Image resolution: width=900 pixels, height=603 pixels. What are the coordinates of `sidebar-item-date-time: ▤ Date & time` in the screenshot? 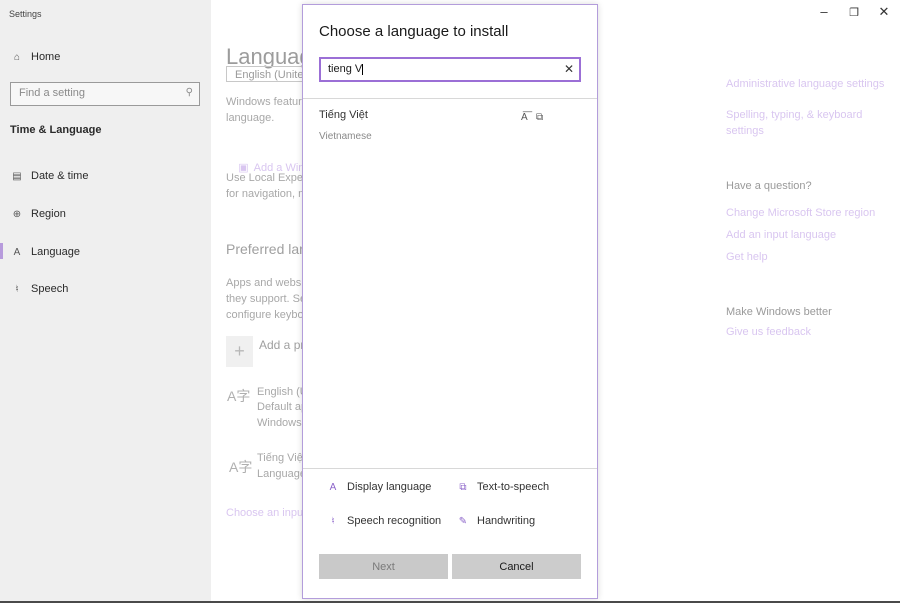 It's located at (49, 176).